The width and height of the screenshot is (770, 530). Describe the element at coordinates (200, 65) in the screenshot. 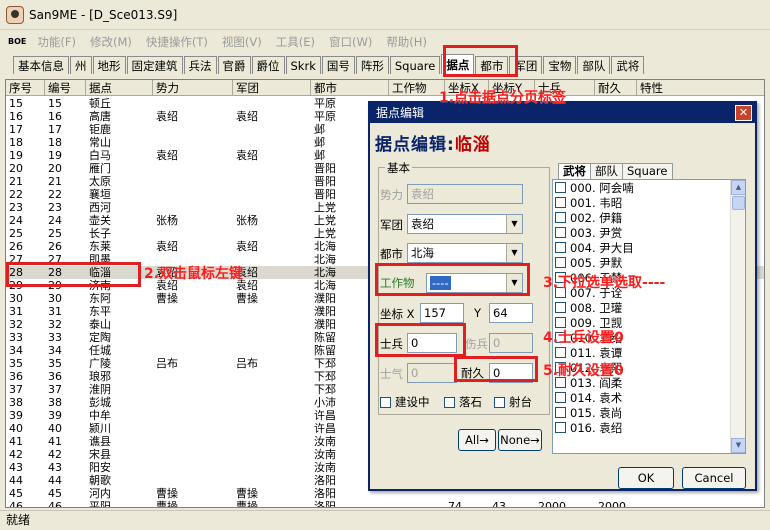

I see `tab-4: 兵法` at that location.